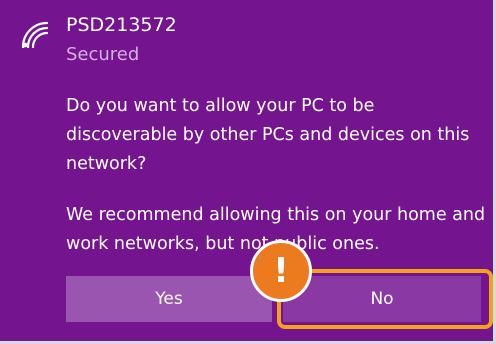  I want to click on no-button: No, so click(382, 299).